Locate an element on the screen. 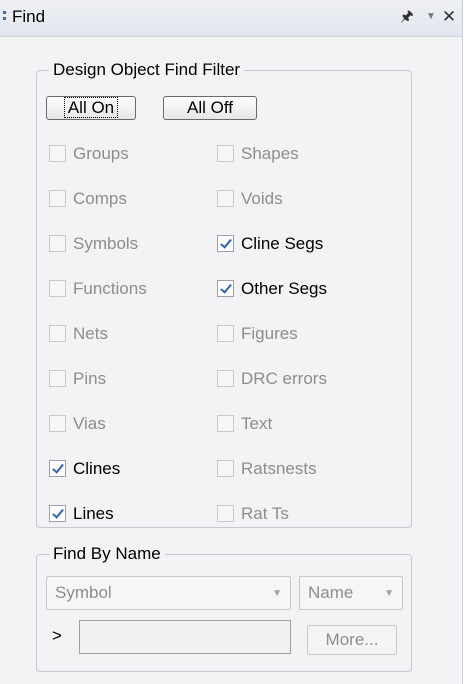 Image resolution: width=470 pixels, height=684 pixels. drag-grip-icon is located at coordinates (5, 18).